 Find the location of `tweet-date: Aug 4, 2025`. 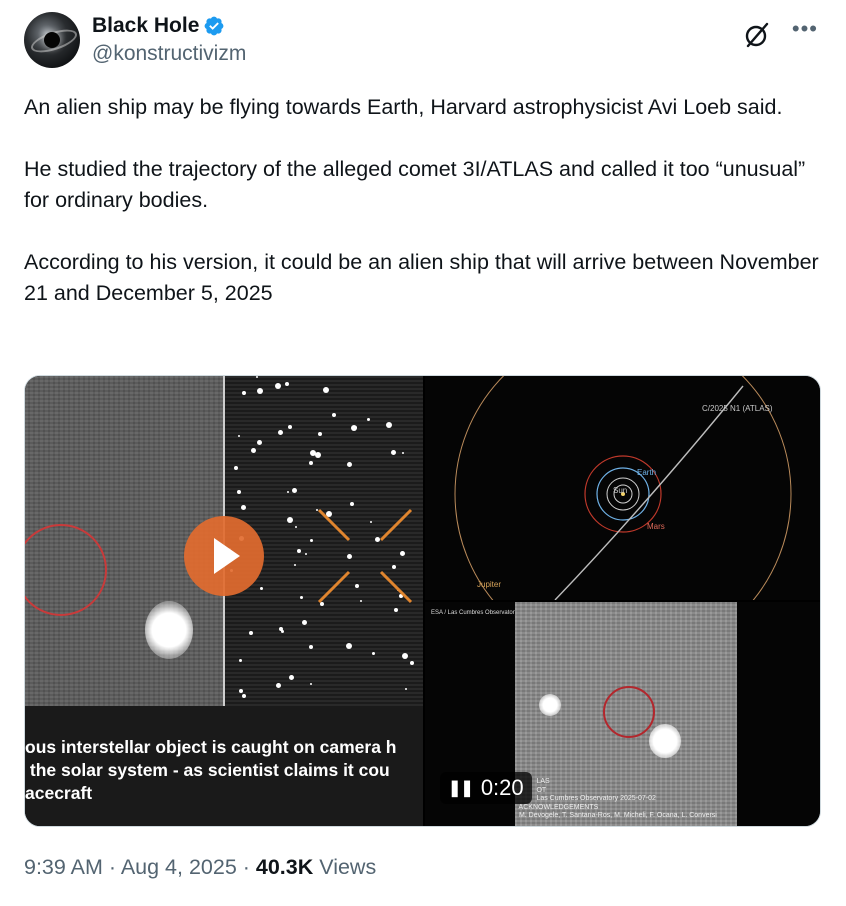

tweet-date: Aug 4, 2025 is located at coordinates (179, 867).